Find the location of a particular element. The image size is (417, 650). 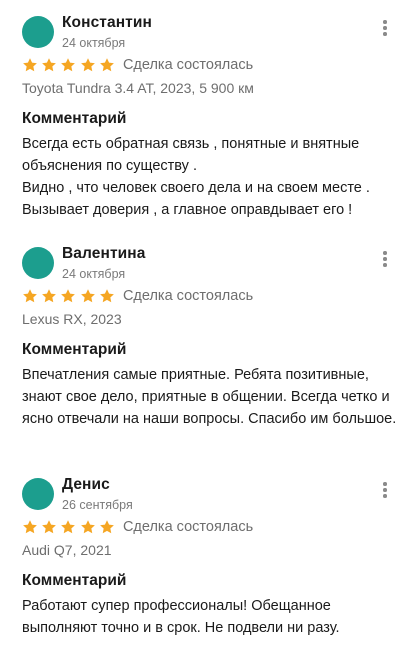

author-name: Константин is located at coordinates (107, 22).